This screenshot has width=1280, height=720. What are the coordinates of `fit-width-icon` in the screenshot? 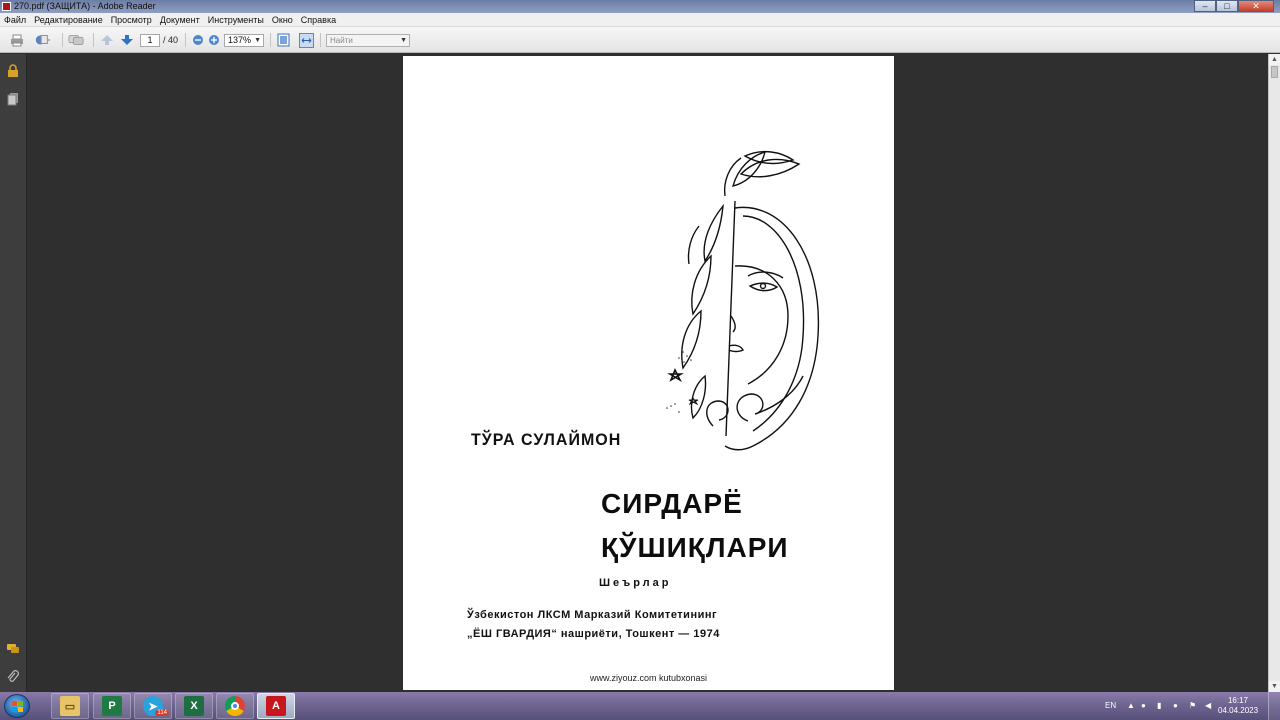 It's located at (306, 40).